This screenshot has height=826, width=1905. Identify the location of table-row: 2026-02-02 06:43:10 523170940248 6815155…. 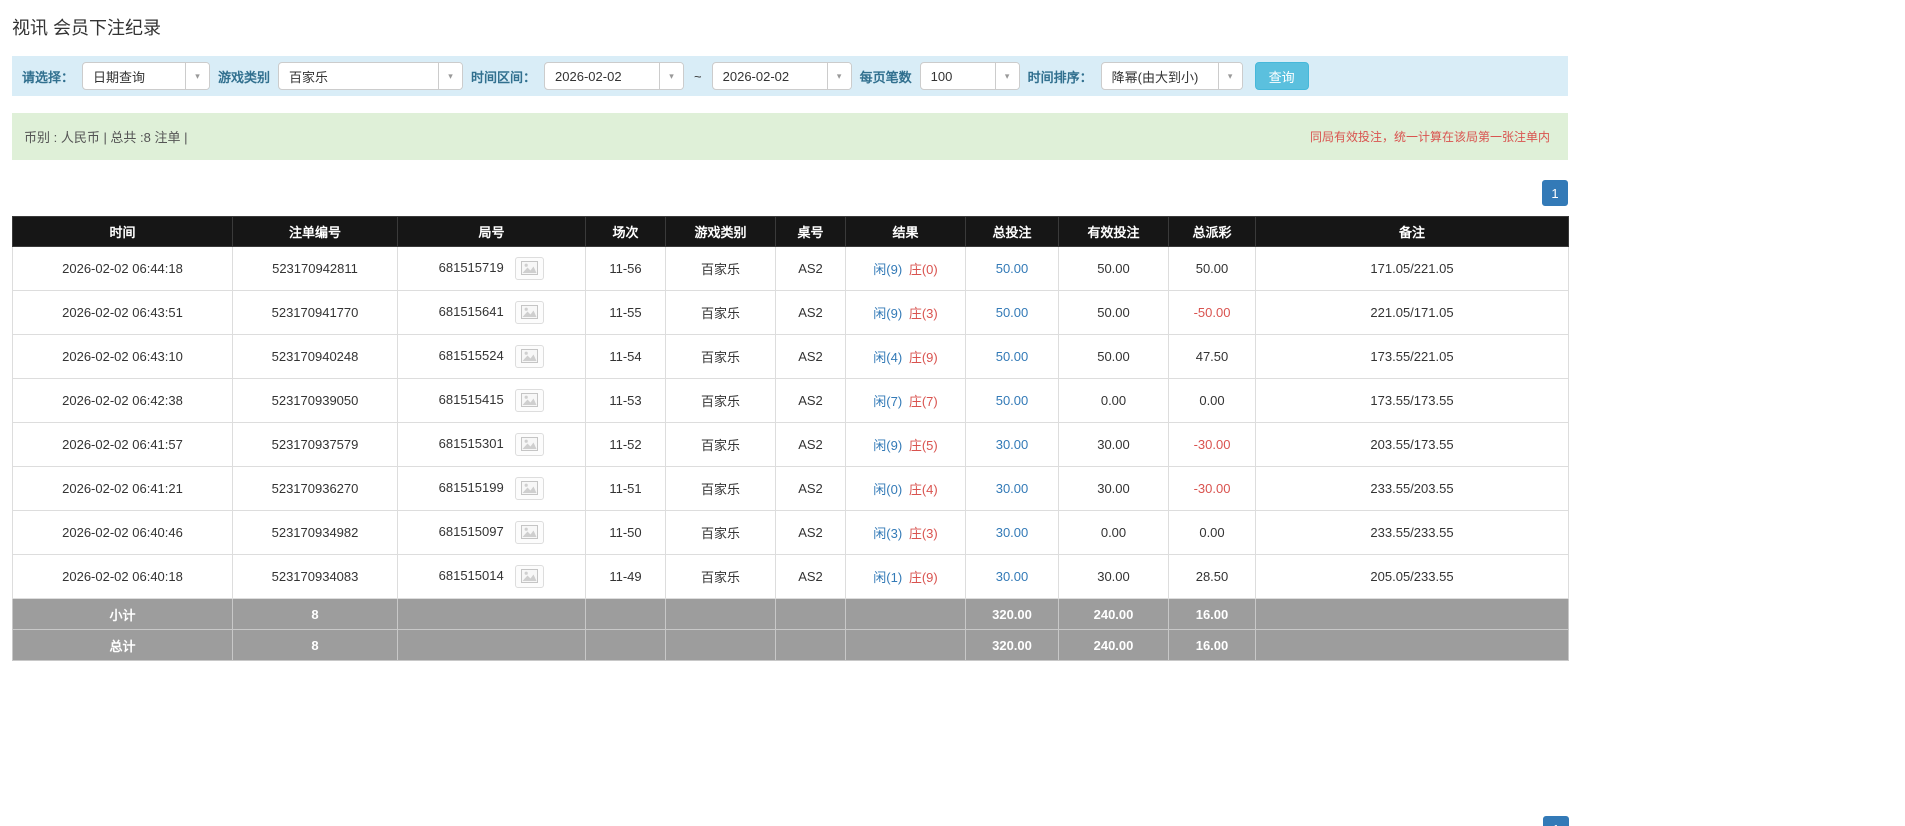
(790, 356).